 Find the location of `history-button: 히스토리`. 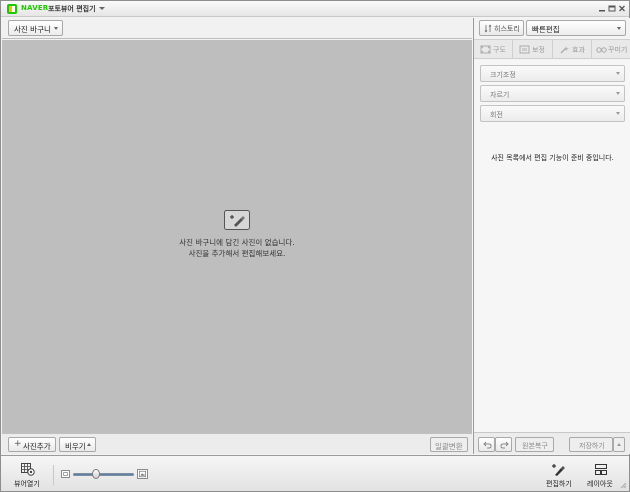

history-button: 히스토리 is located at coordinates (501, 28).